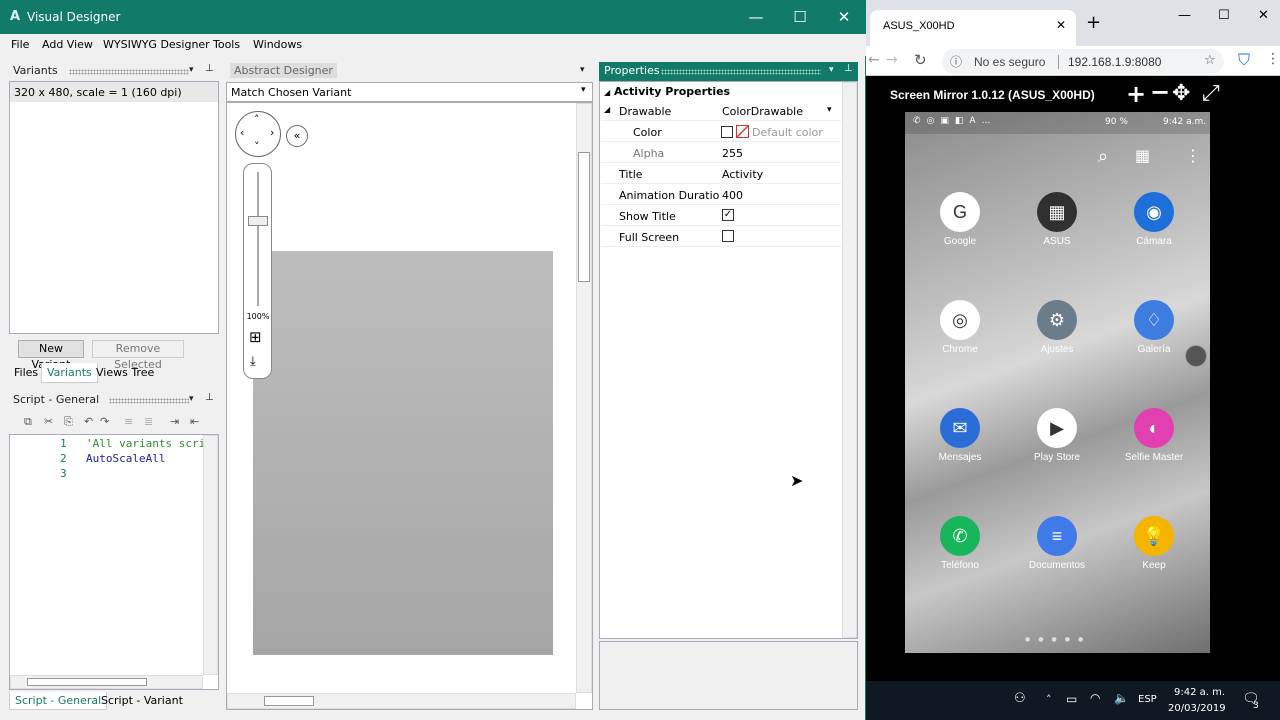 The width and height of the screenshot is (1280, 720). Describe the element at coordinates (142, 700) in the screenshot. I see `tab-script-variant: Script - Variant` at that location.